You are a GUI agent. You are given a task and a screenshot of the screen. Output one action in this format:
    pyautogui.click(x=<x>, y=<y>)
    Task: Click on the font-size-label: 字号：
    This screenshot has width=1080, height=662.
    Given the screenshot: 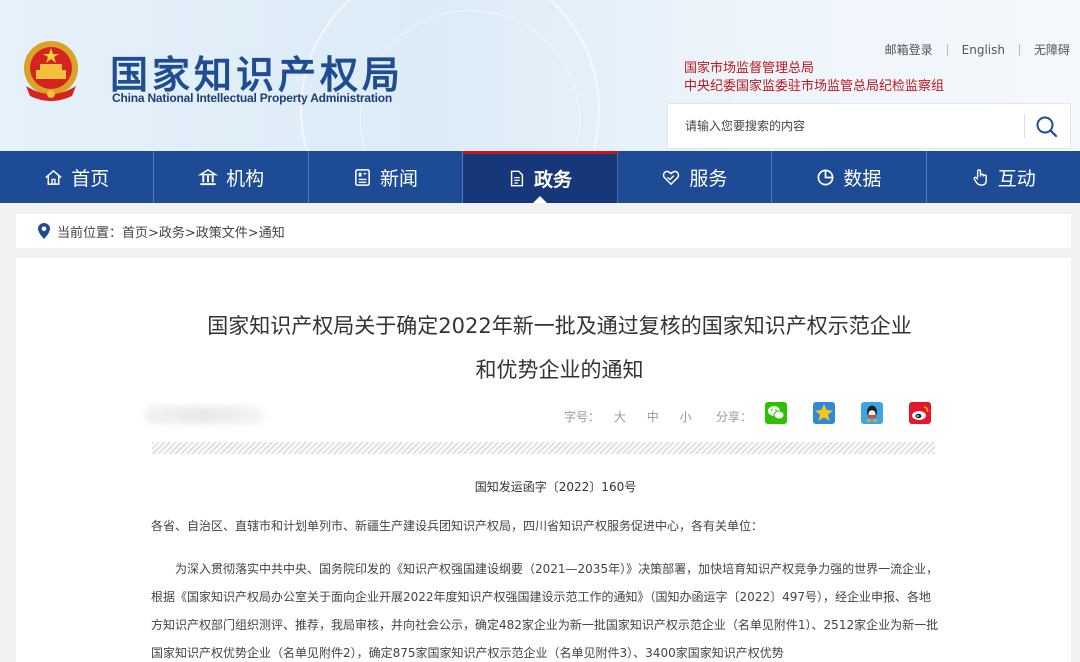 What is the action you would take?
    pyautogui.click(x=582, y=417)
    